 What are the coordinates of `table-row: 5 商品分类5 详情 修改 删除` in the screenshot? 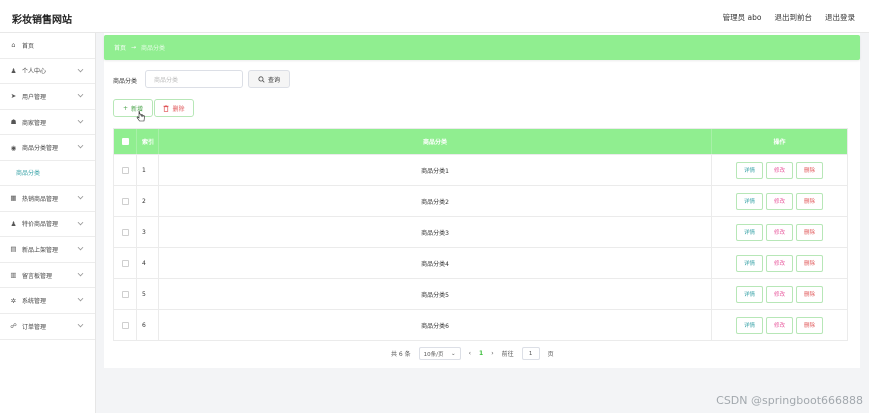 It's located at (480, 293).